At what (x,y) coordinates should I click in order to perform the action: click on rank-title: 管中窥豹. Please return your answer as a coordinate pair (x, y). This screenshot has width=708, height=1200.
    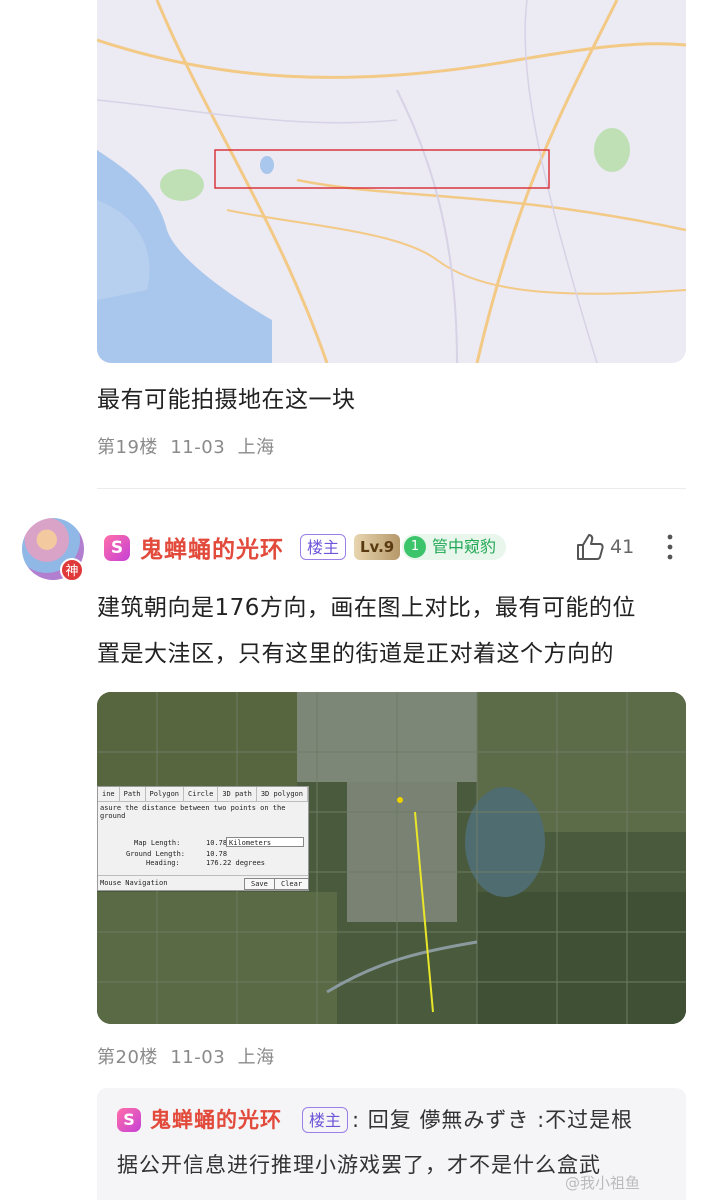
    Looking at the image, I should click on (464, 546).